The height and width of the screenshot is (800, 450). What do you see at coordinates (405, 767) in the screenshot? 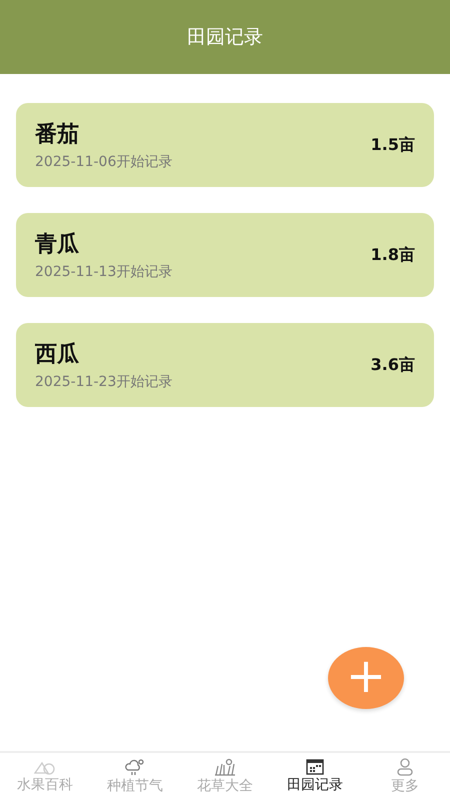
I see `person-icon` at bounding box center [405, 767].